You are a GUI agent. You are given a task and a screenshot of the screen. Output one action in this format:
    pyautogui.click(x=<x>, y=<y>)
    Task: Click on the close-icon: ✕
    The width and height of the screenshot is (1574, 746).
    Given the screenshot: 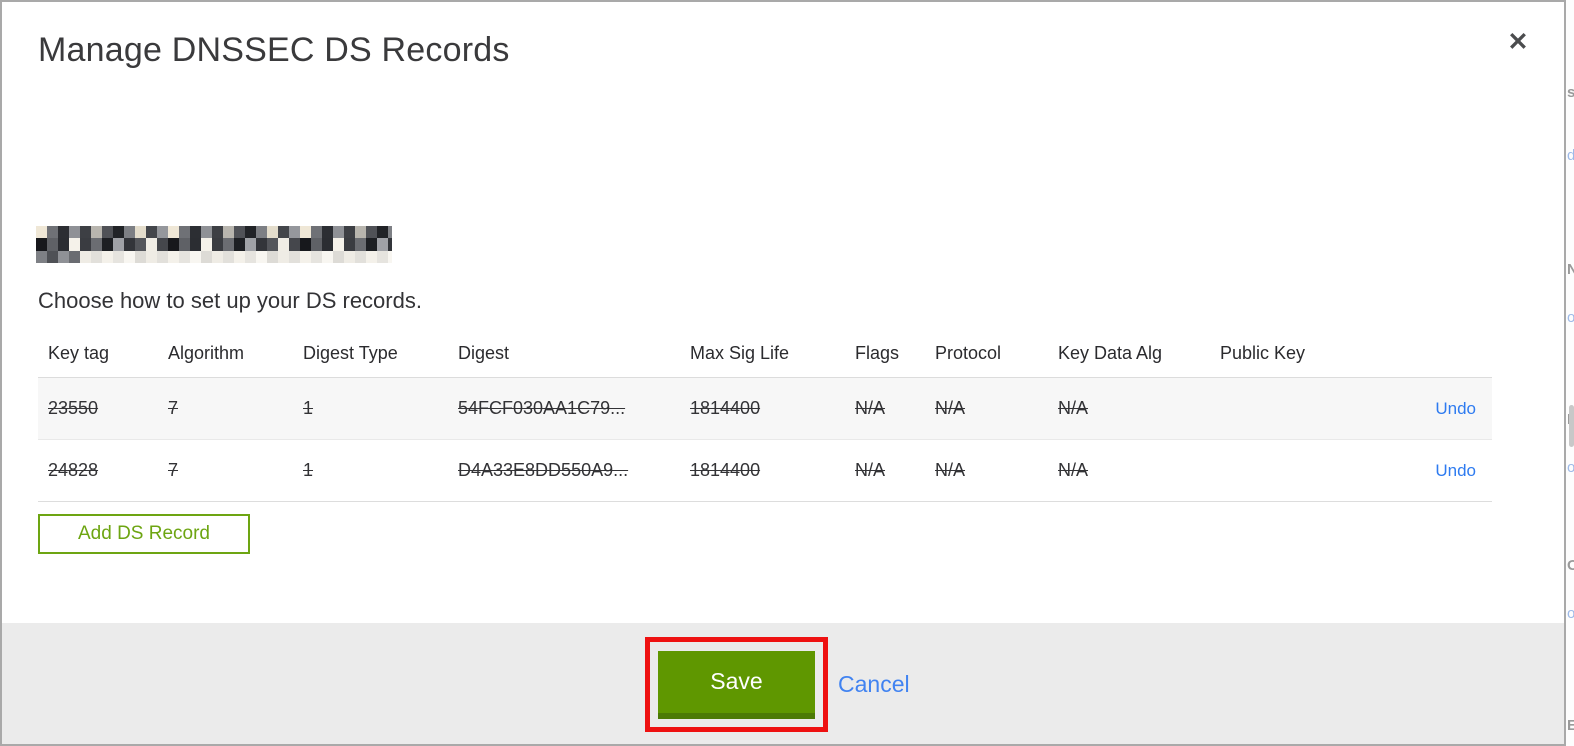 What is the action you would take?
    pyautogui.click(x=1518, y=42)
    